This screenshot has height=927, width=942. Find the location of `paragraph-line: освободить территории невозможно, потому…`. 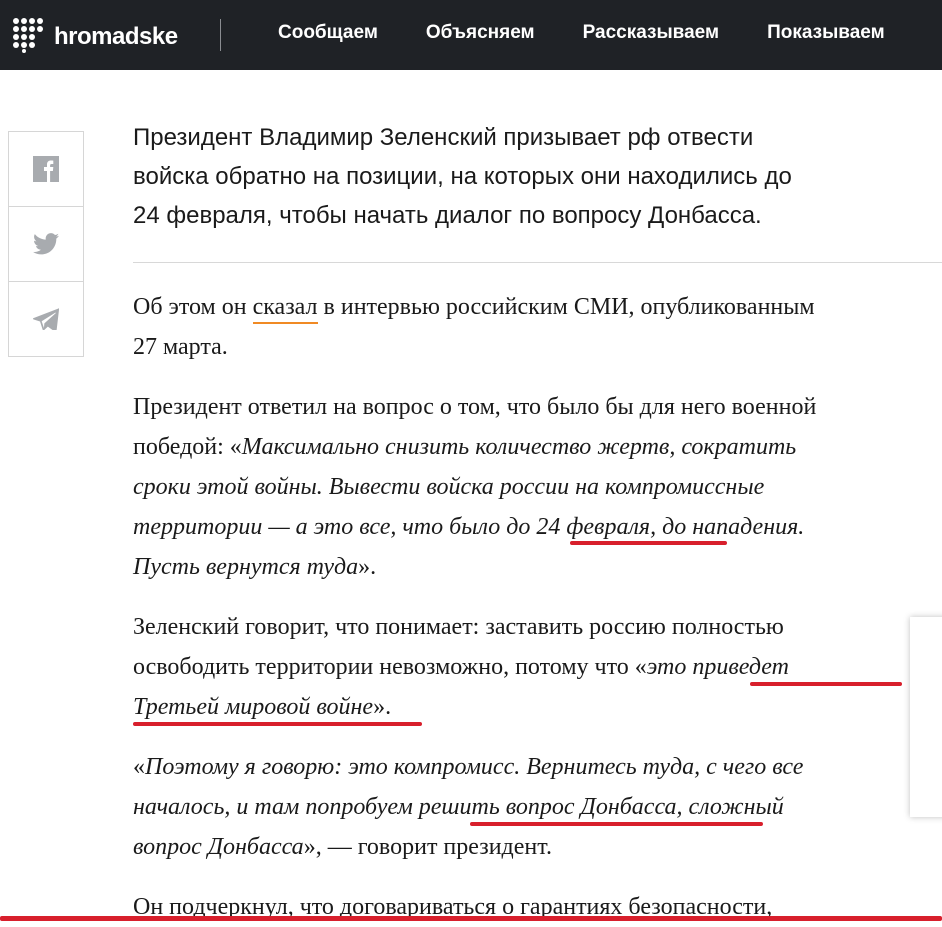

paragraph-line: освободить территории невозможно, потому… is located at coordinates (537, 667).